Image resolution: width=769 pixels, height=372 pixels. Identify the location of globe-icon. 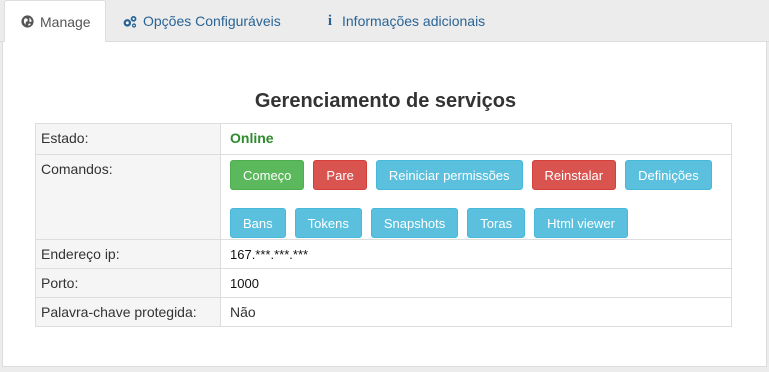
(27, 22).